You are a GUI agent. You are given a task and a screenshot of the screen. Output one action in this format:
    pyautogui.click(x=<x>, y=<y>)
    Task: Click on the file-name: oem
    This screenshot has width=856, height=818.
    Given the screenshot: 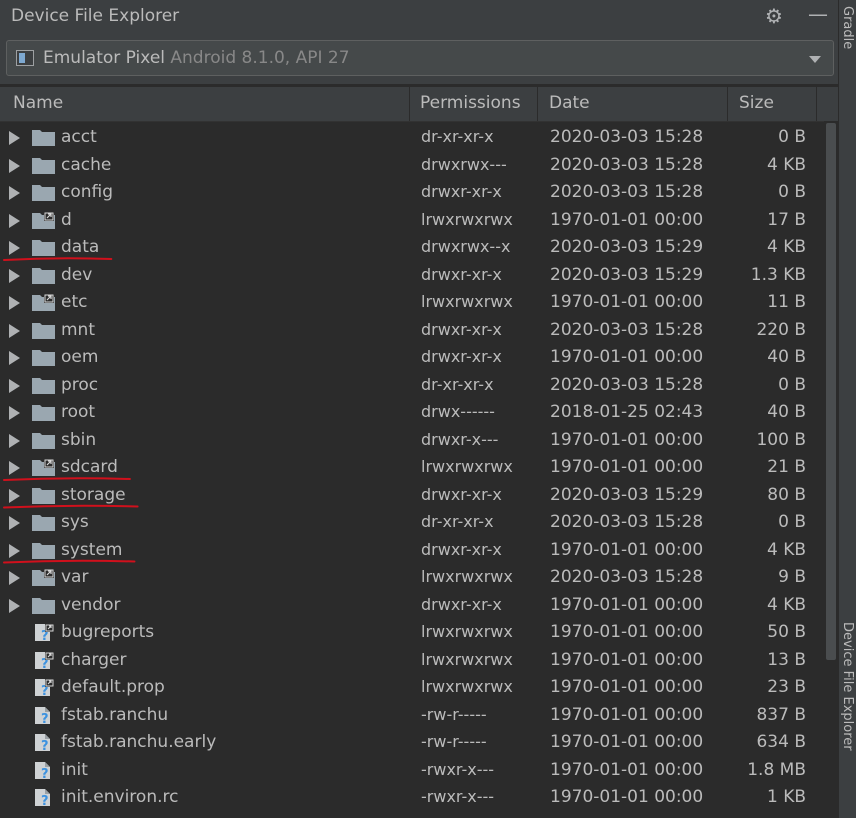 What is the action you would take?
    pyautogui.click(x=80, y=357)
    